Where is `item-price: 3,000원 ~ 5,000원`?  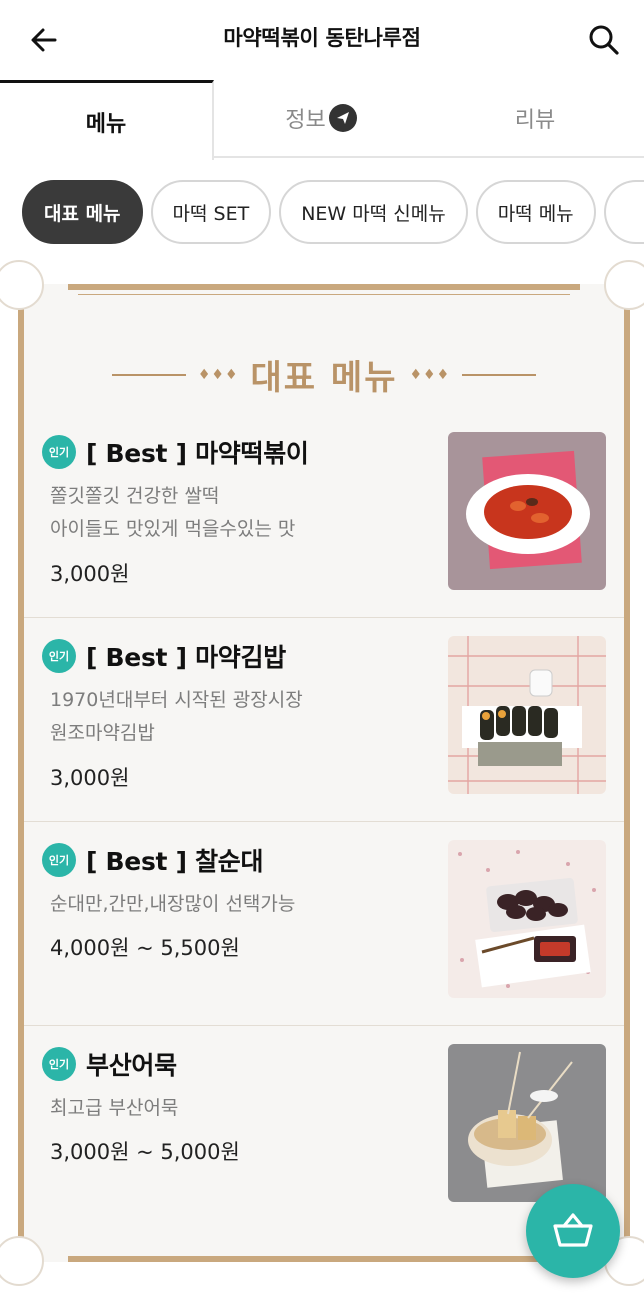 item-price: 3,000원 ~ 5,000원 is located at coordinates (145, 1152).